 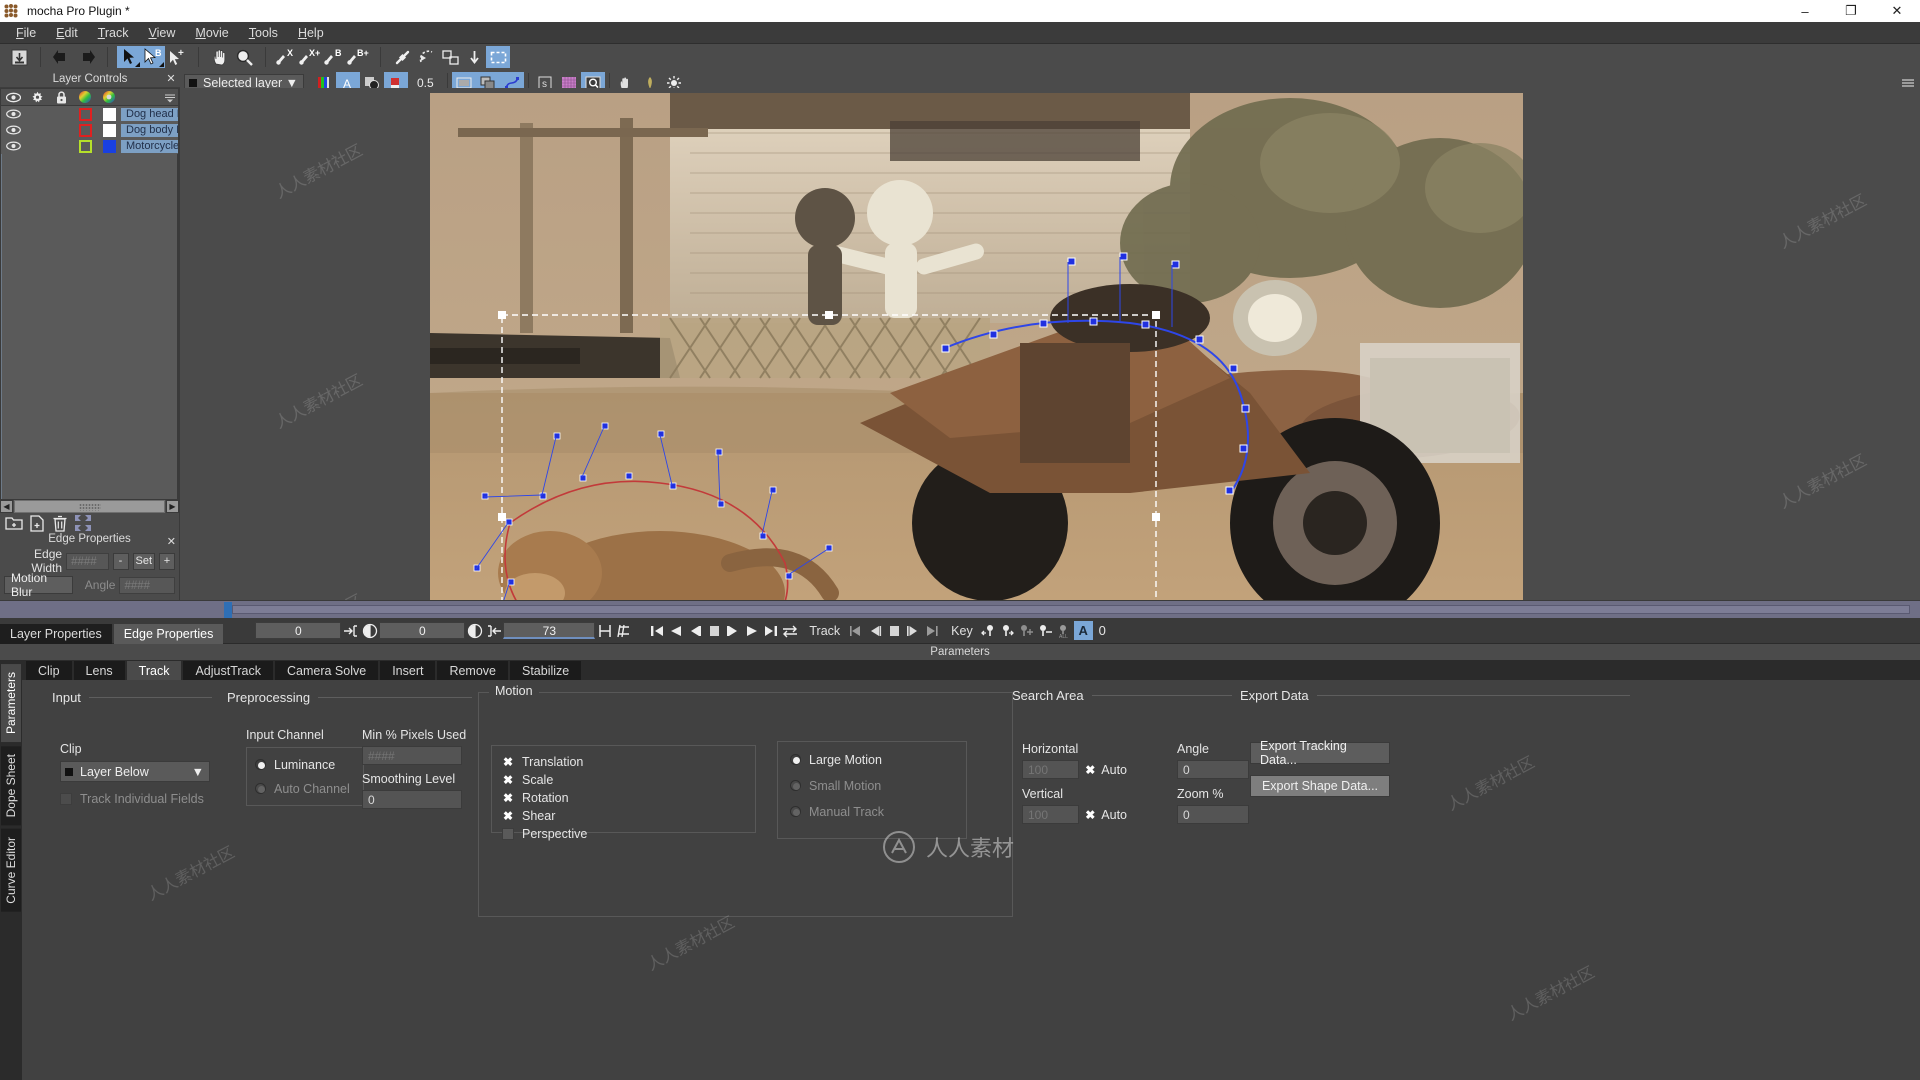 What do you see at coordinates (135, 771) in the screenshot?
I see `clip-dropdown: Layer Below ▼` at bounding box center [135, 771].